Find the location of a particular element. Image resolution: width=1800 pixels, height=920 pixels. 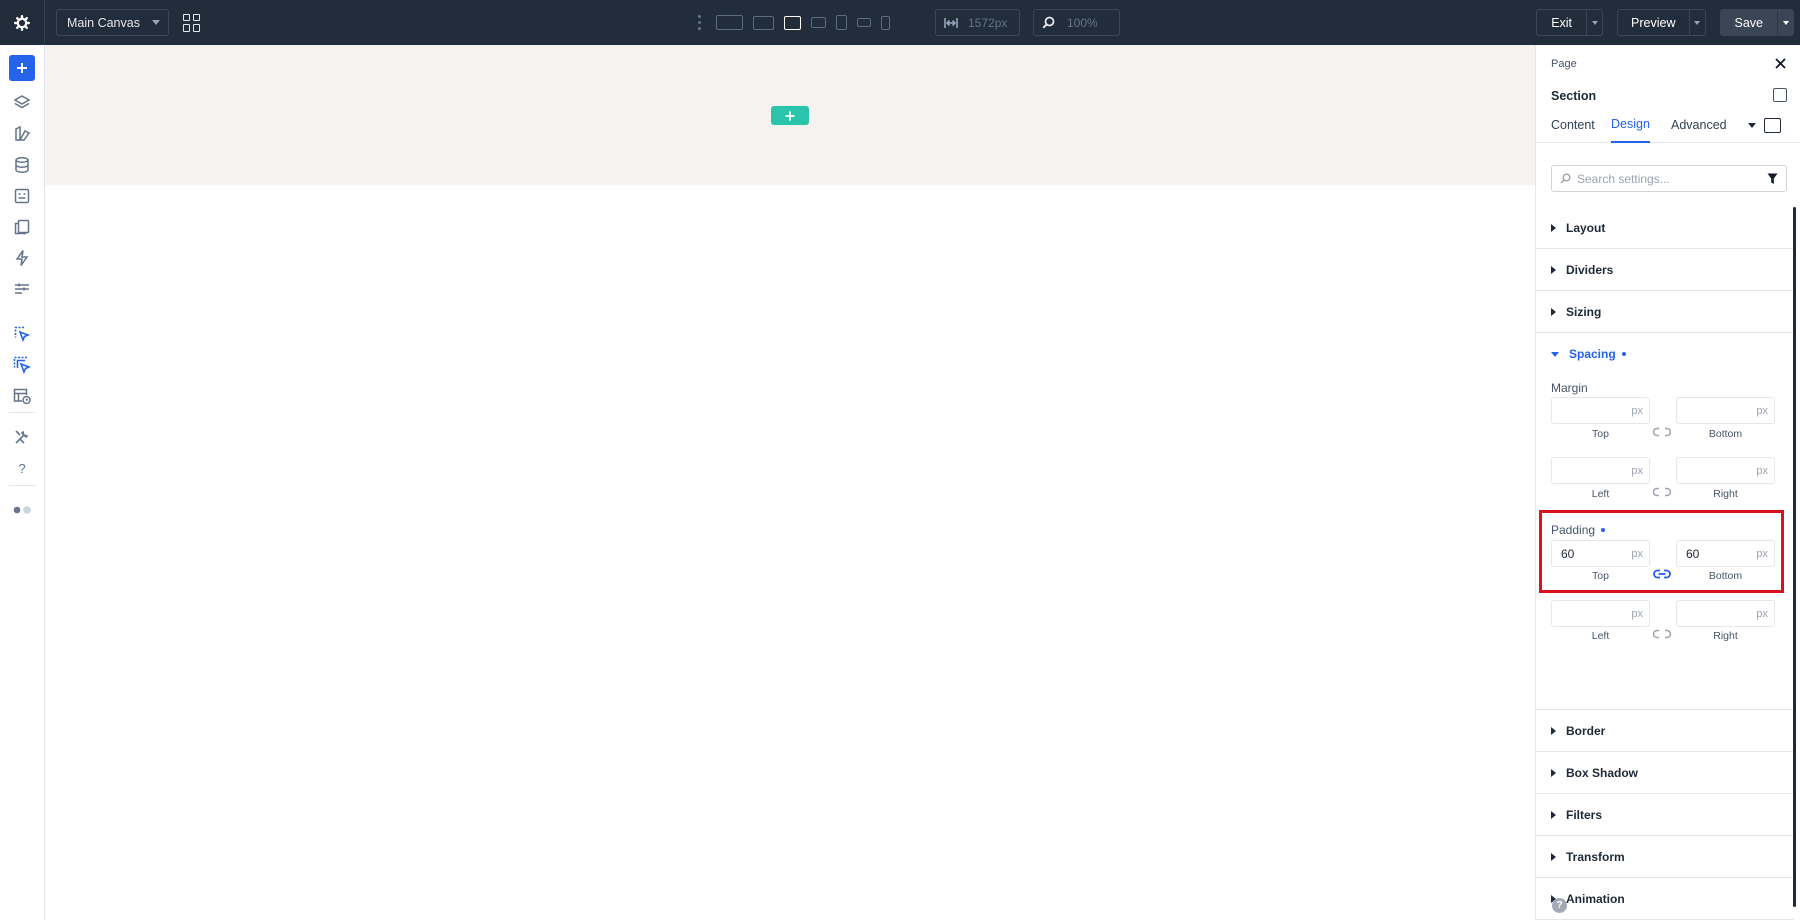

page-cursor-icon is located at coordinates (22, 334).